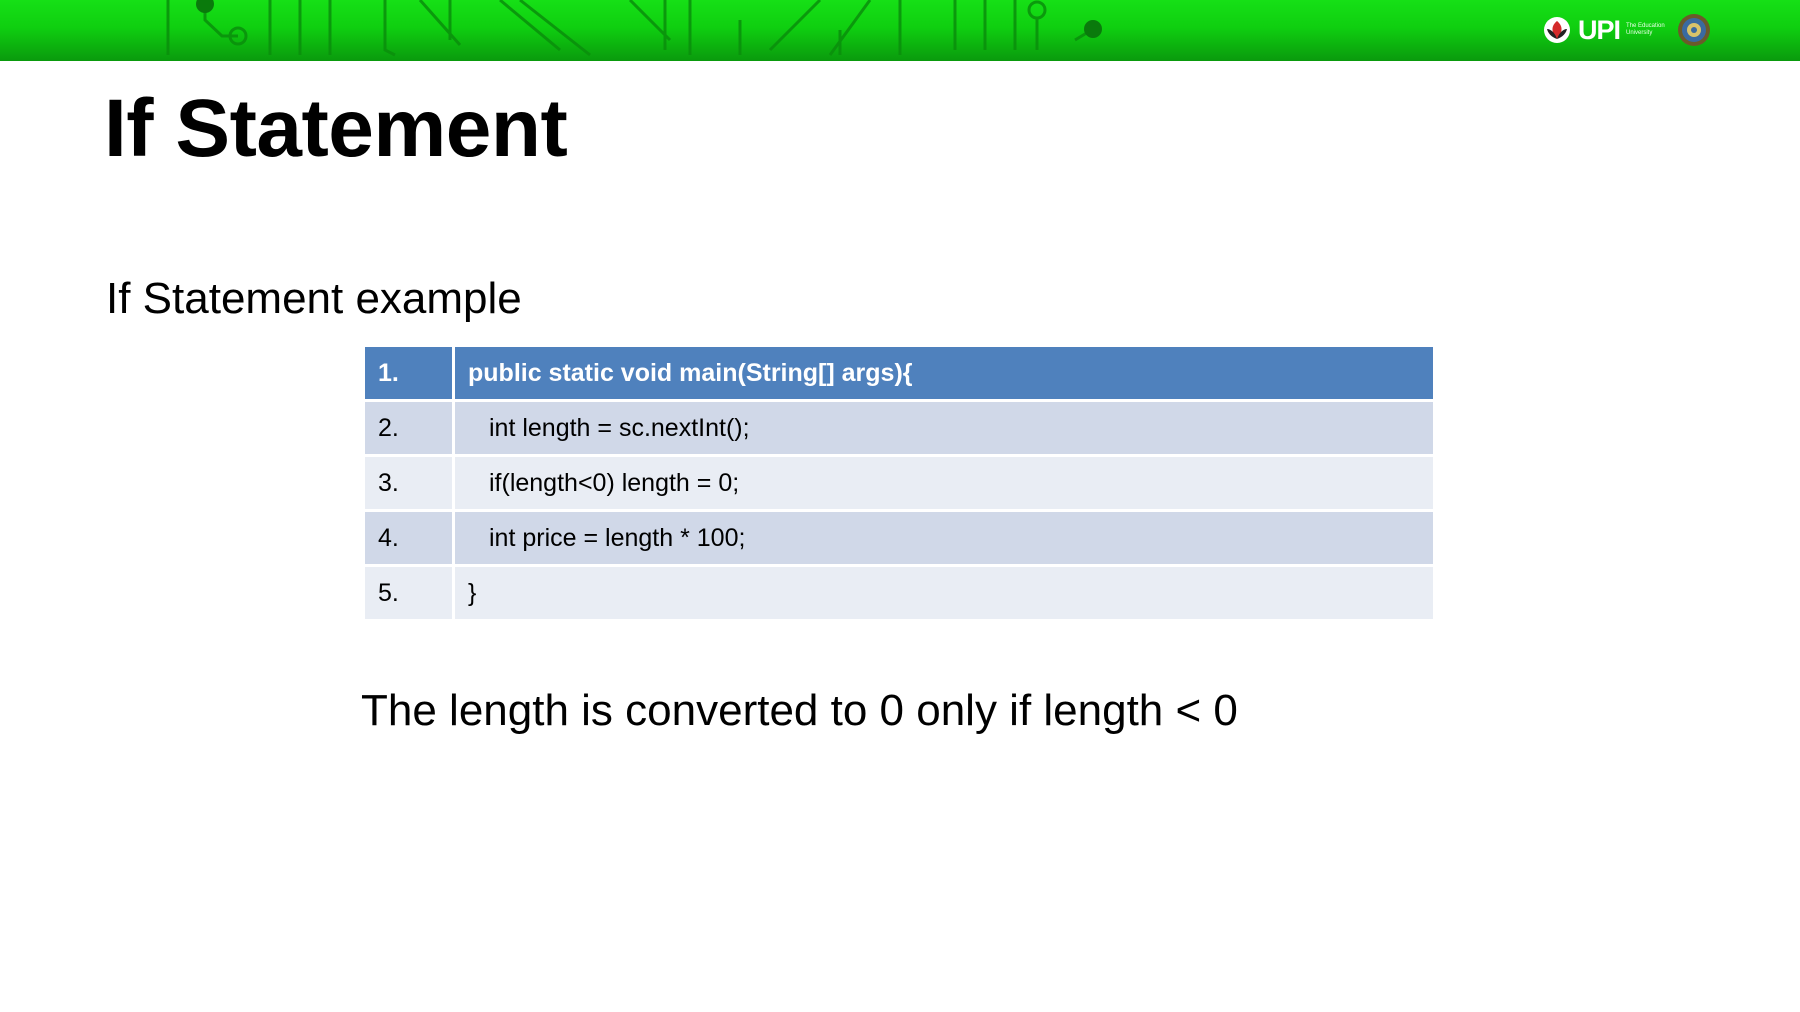 Image resolution: width=1800 pixels, height=1012 pixels. I want to click on line-number: 3., so click(410, 483).